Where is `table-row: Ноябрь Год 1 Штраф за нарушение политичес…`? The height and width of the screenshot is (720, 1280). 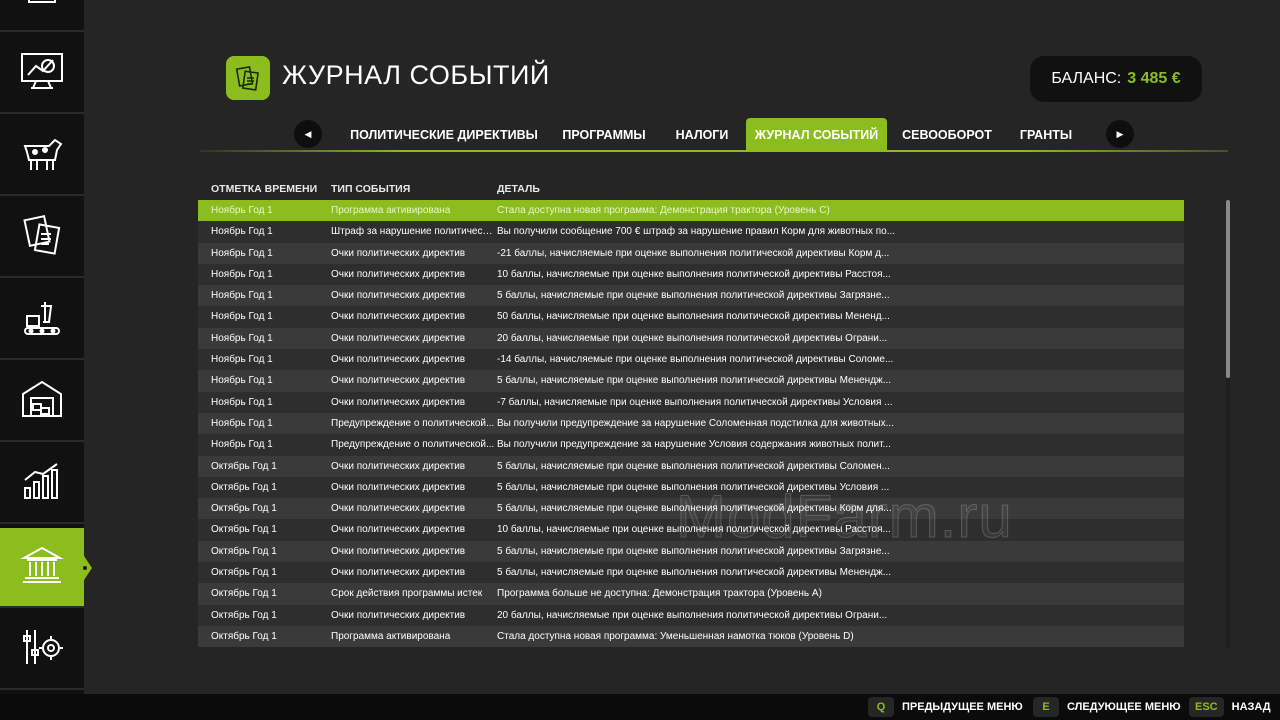 table-row: Ноябрь Год 1 Штраф за нарушение политичес… is located at coordinates (691, 232).